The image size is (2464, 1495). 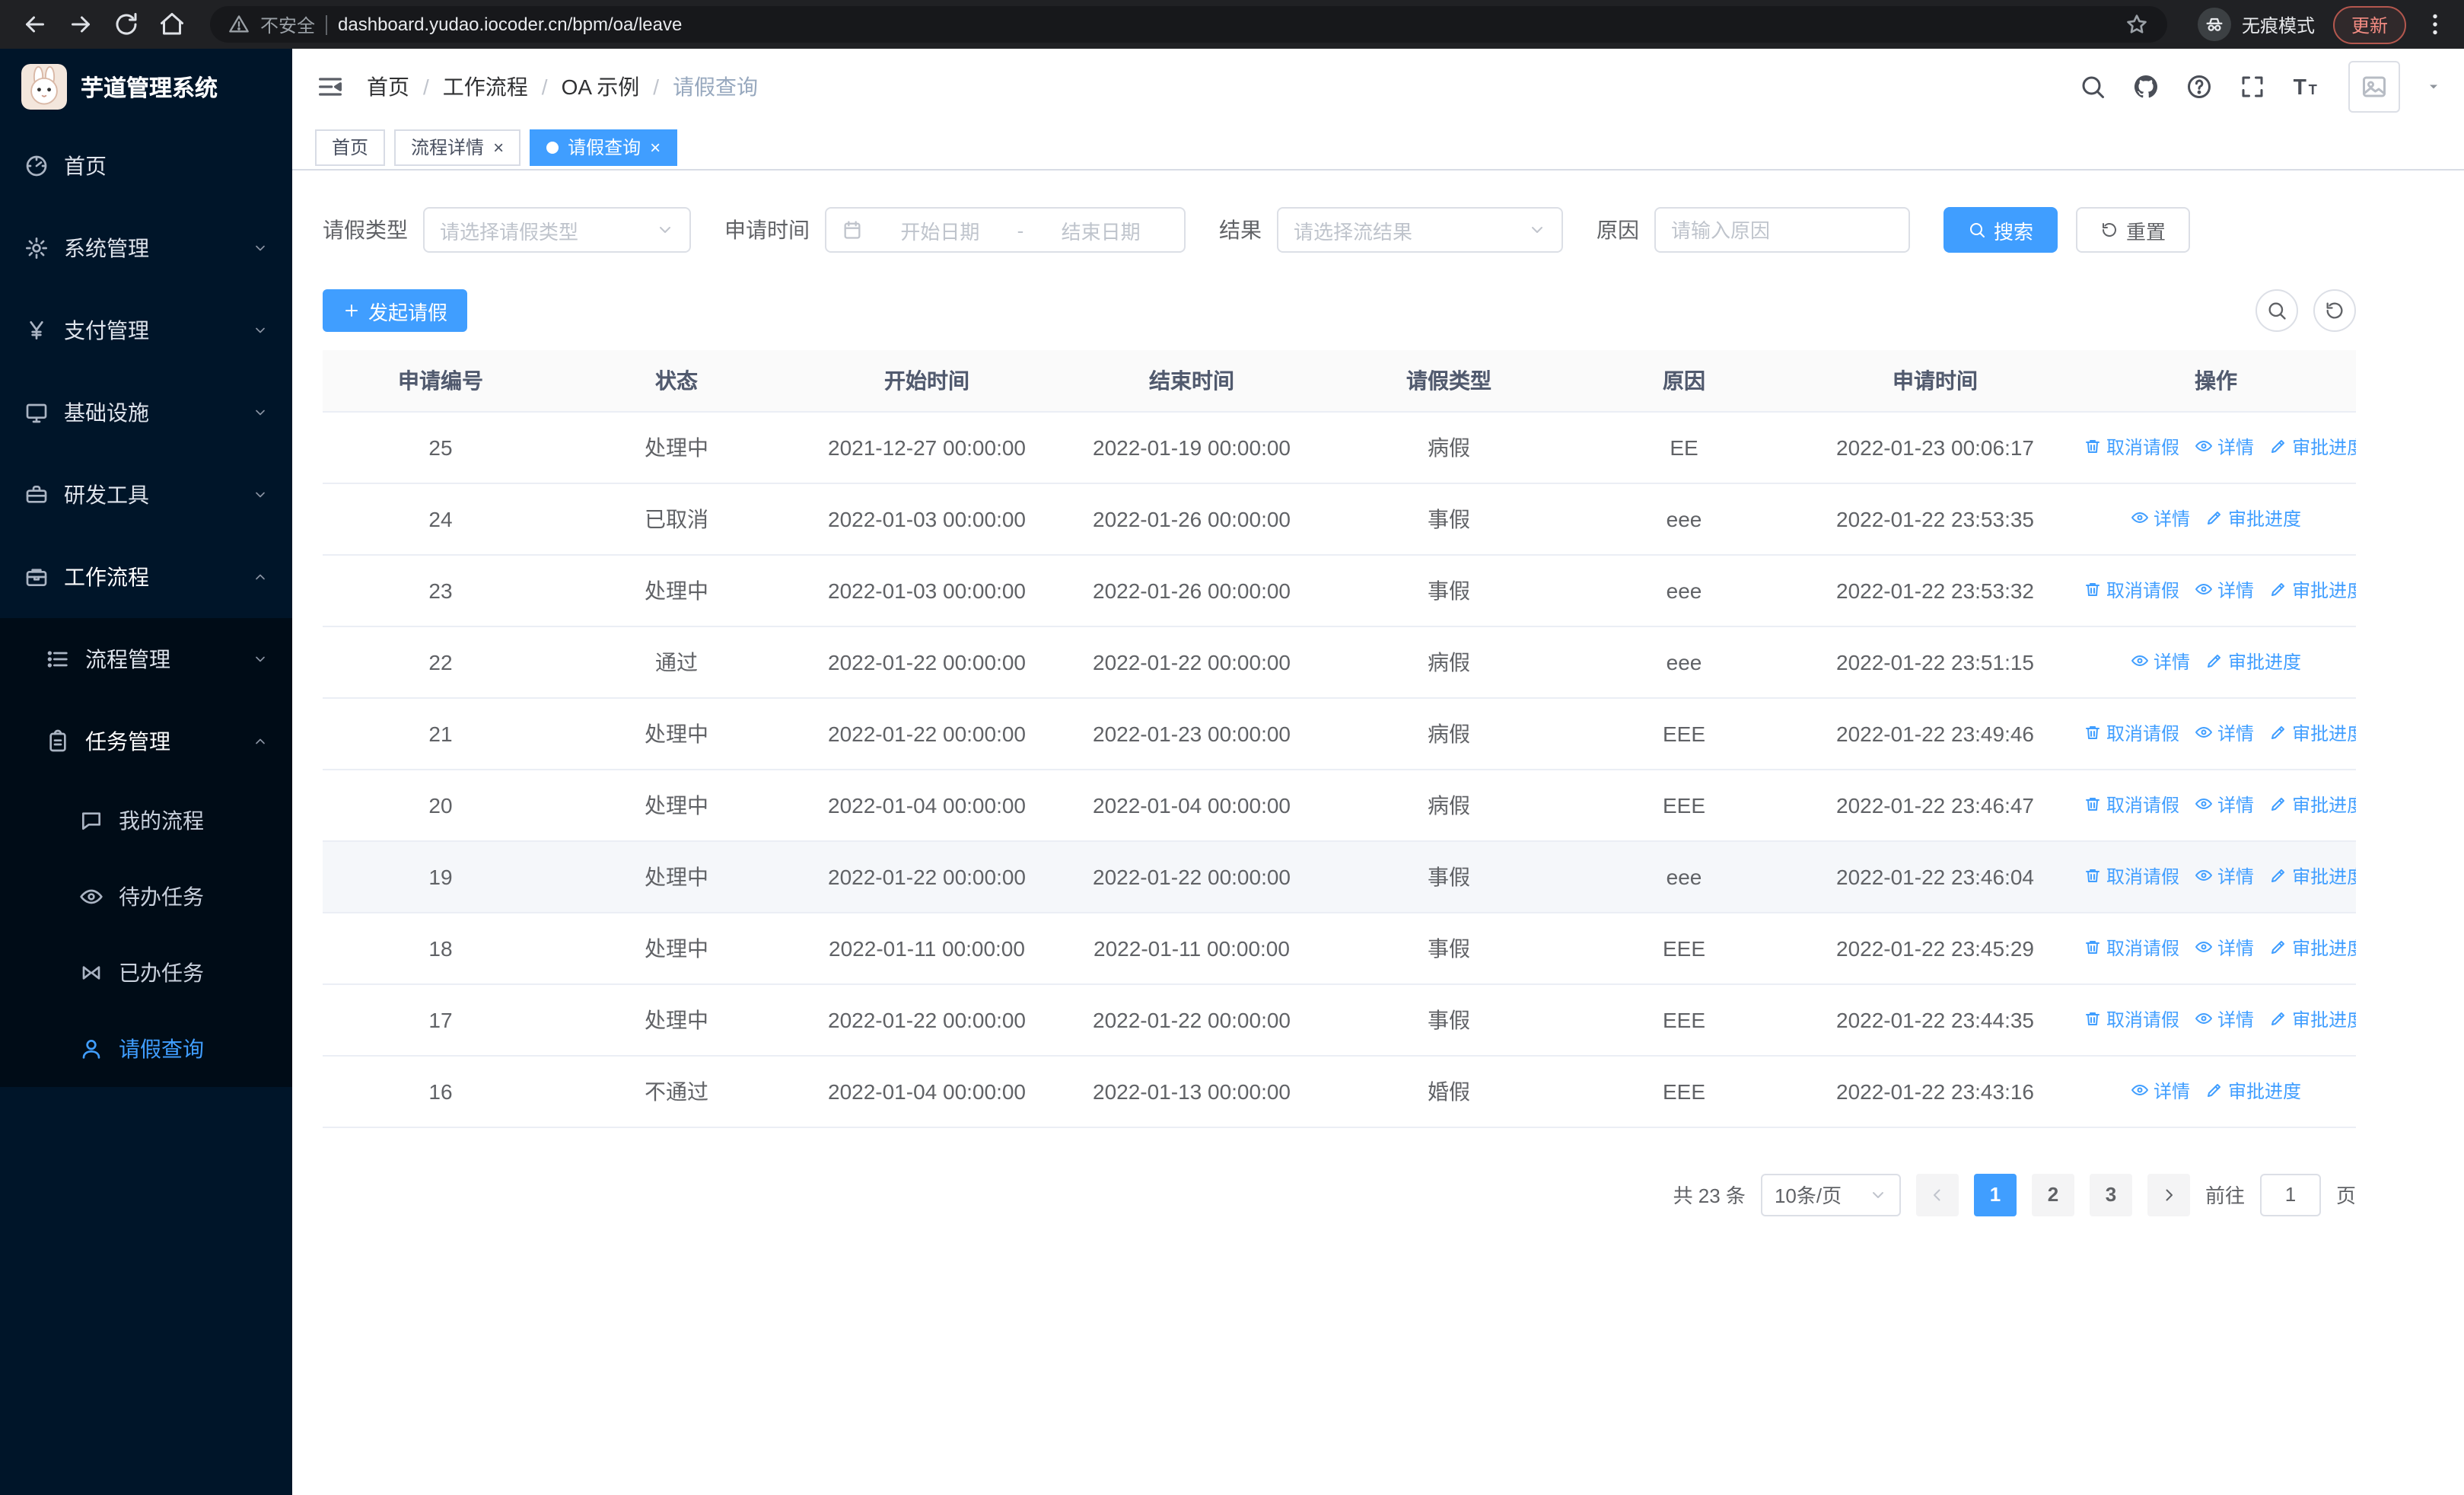 I want to click on sidebar-item-devtools: 研发工具, so click(x=146, y=495).